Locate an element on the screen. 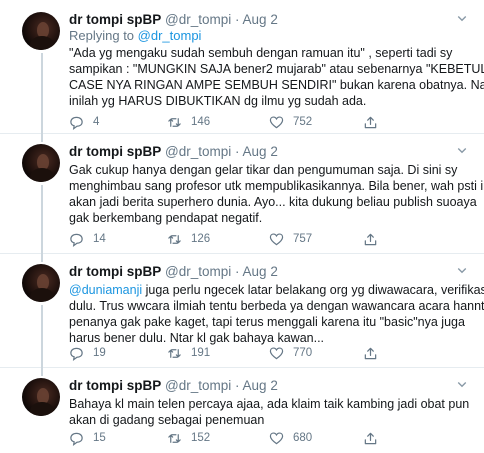  tweet-actions: 19 191 770 is located at coordinates (223, 353).